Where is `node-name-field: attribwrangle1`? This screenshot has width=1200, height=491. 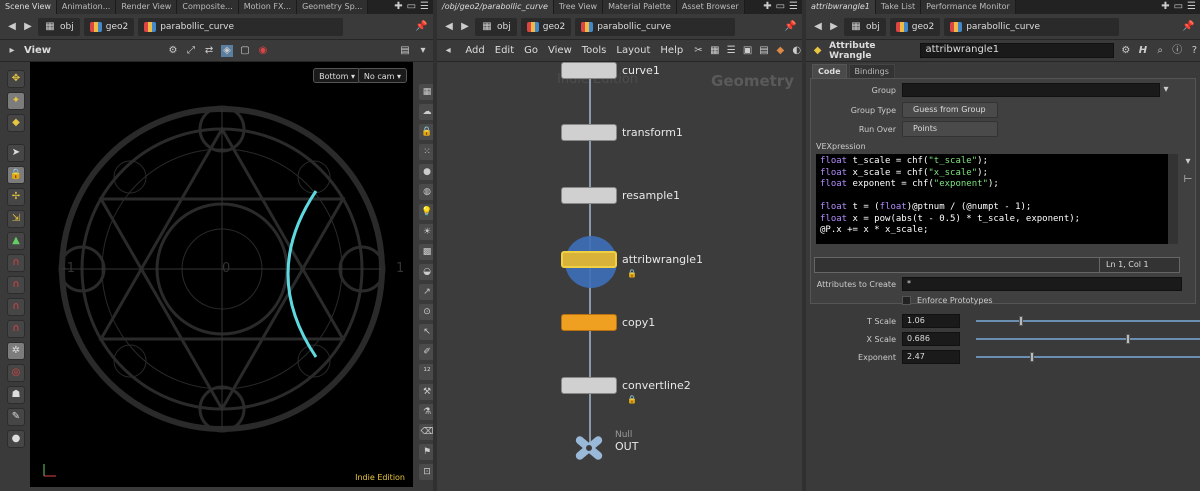
node-name-field: attribwrangle1 is located at coordinates (1017, 50).